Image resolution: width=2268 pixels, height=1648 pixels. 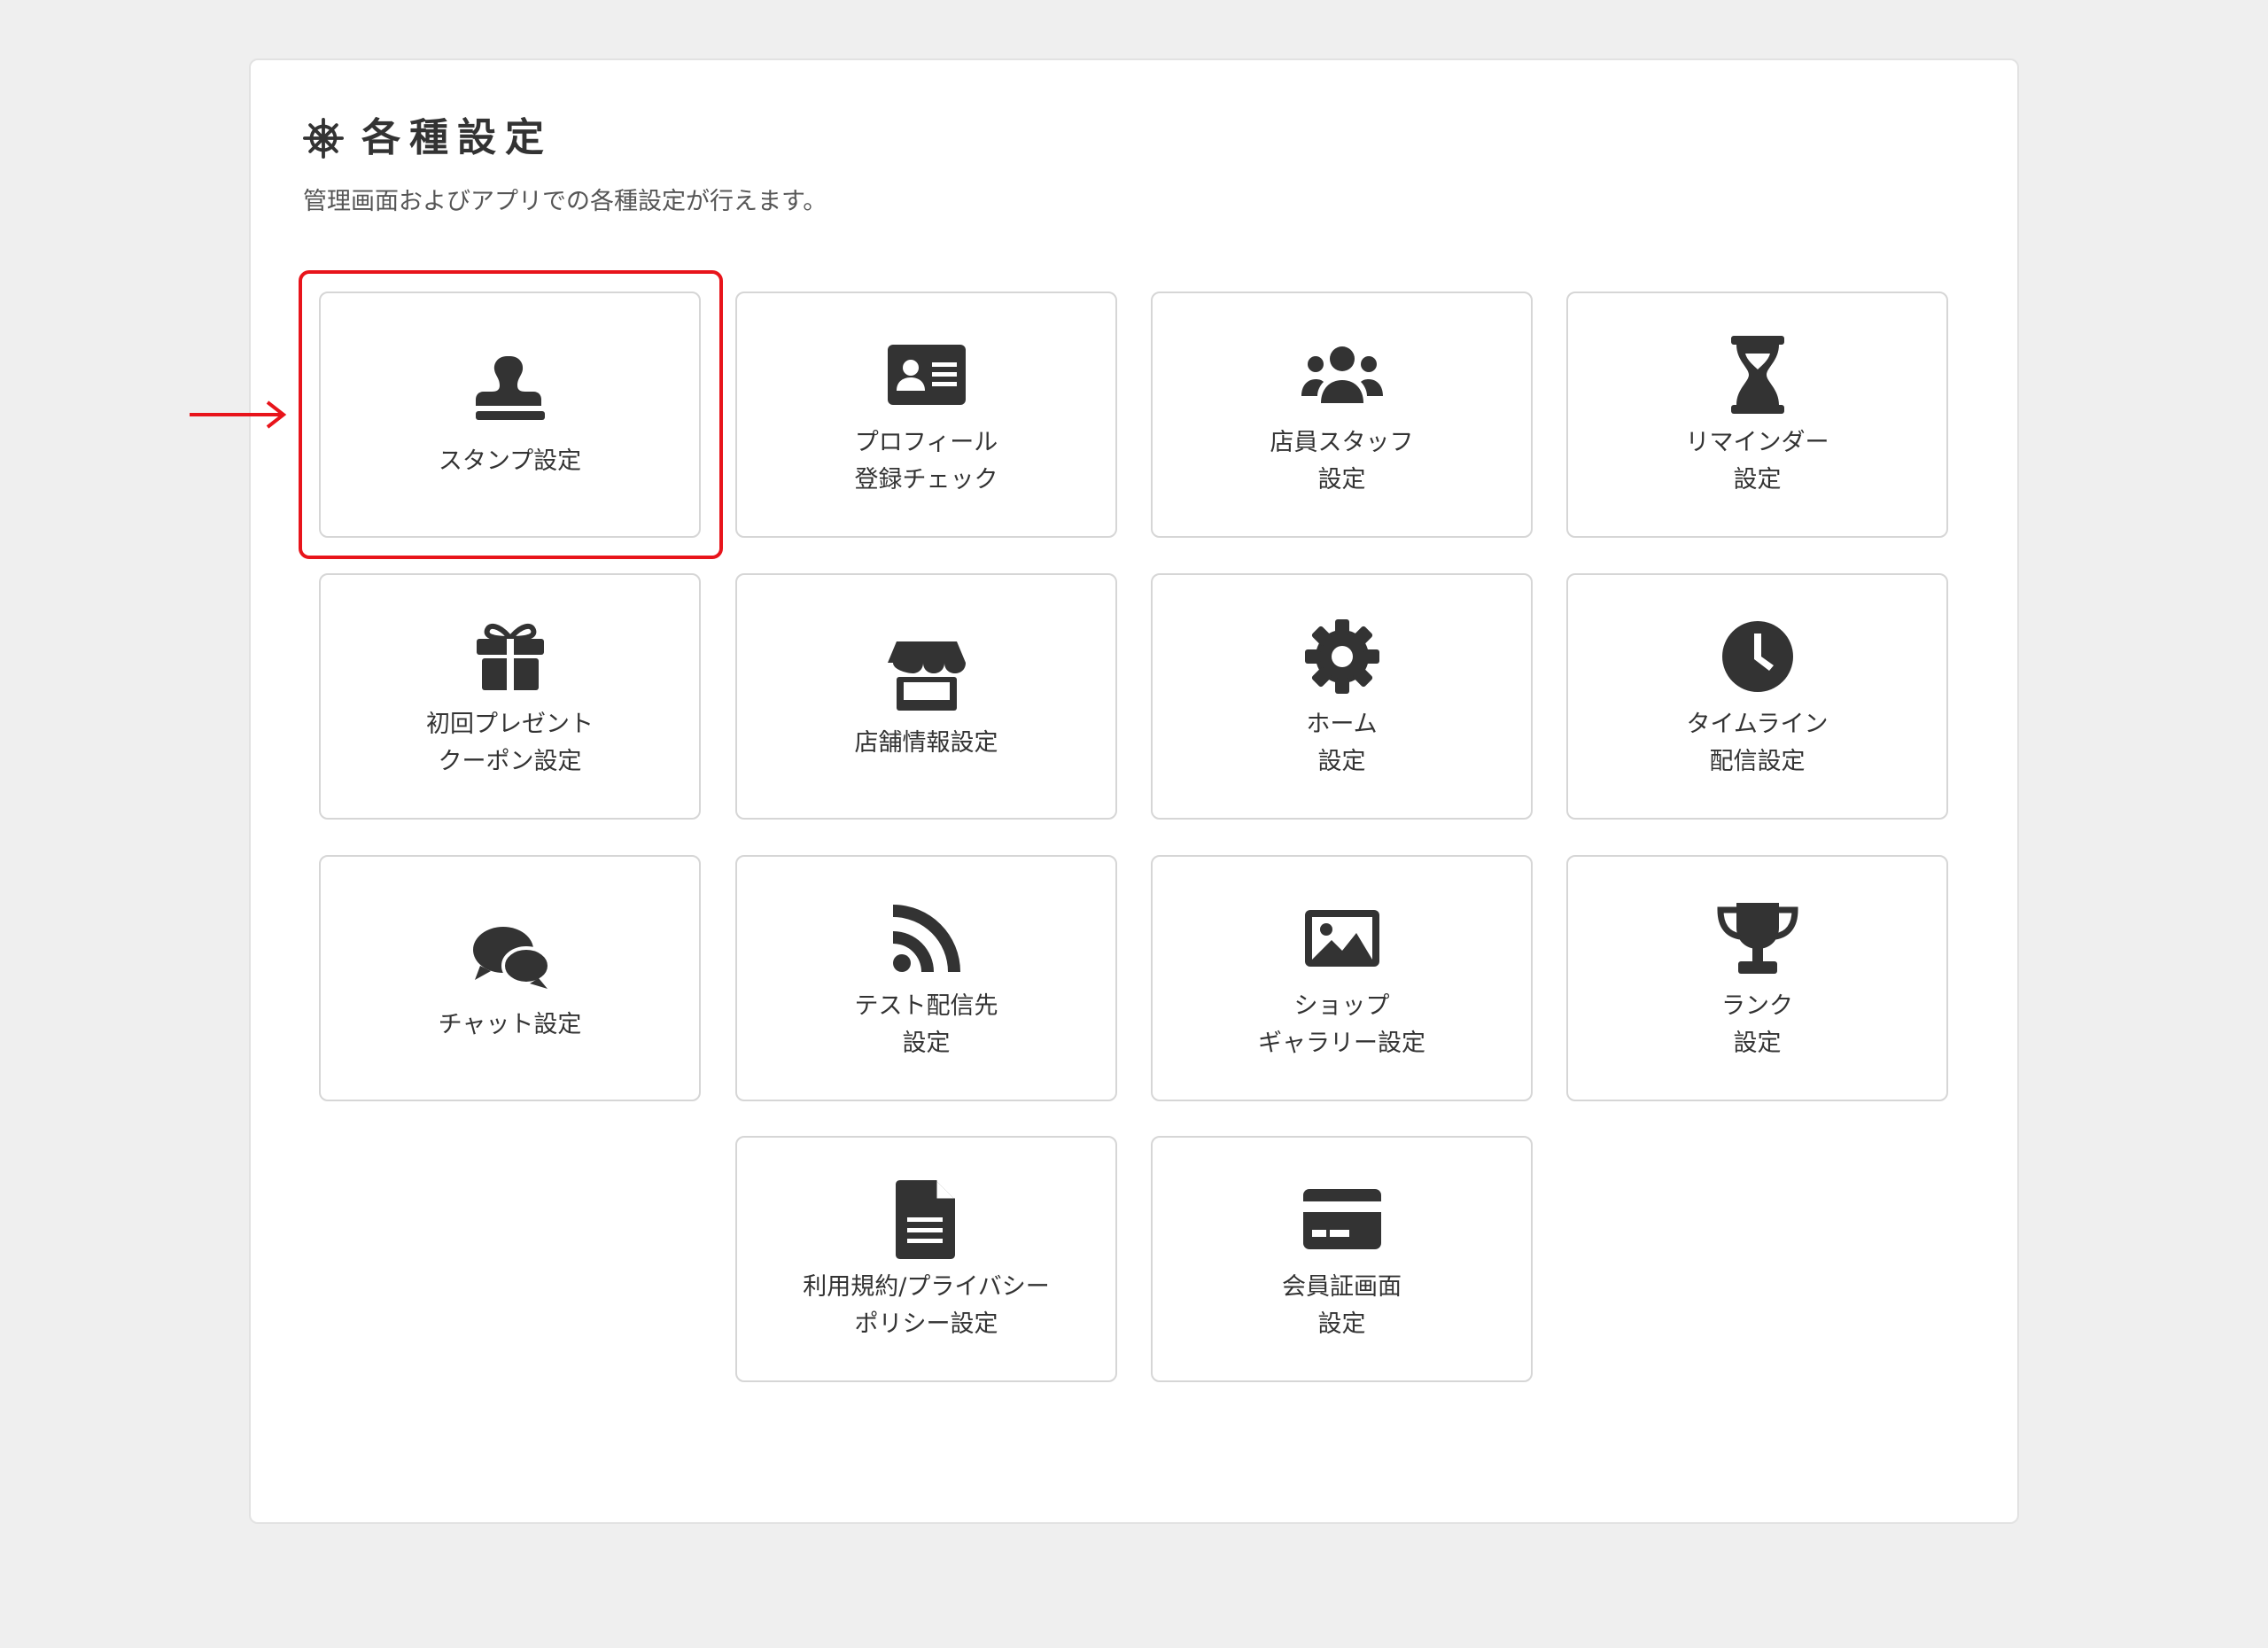 What do you see at coordinates (1757, 462) in the screenshot?
I see `card-label: リマインダー 設定` at bounding box center [1757, 462].